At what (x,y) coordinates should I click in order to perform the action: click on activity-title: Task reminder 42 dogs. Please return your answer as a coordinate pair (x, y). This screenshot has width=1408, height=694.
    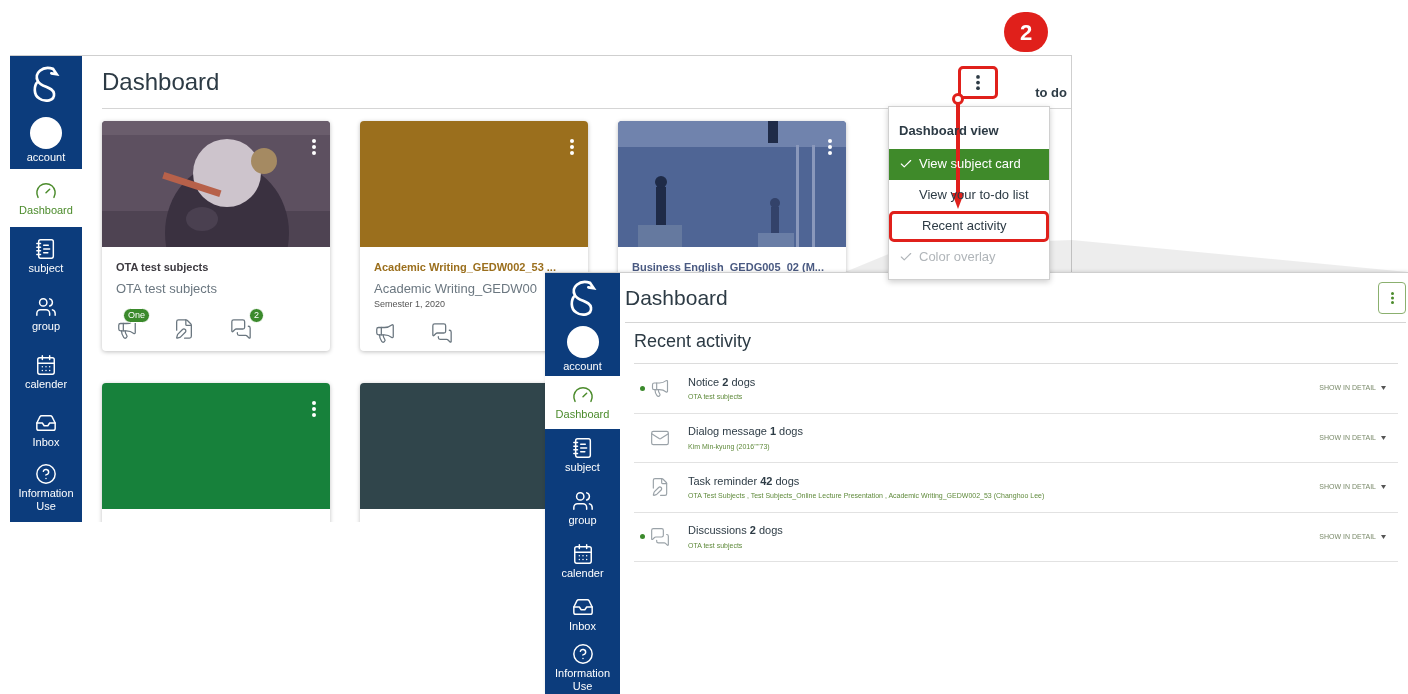
    Looking at the image, I should click on (866, 481).